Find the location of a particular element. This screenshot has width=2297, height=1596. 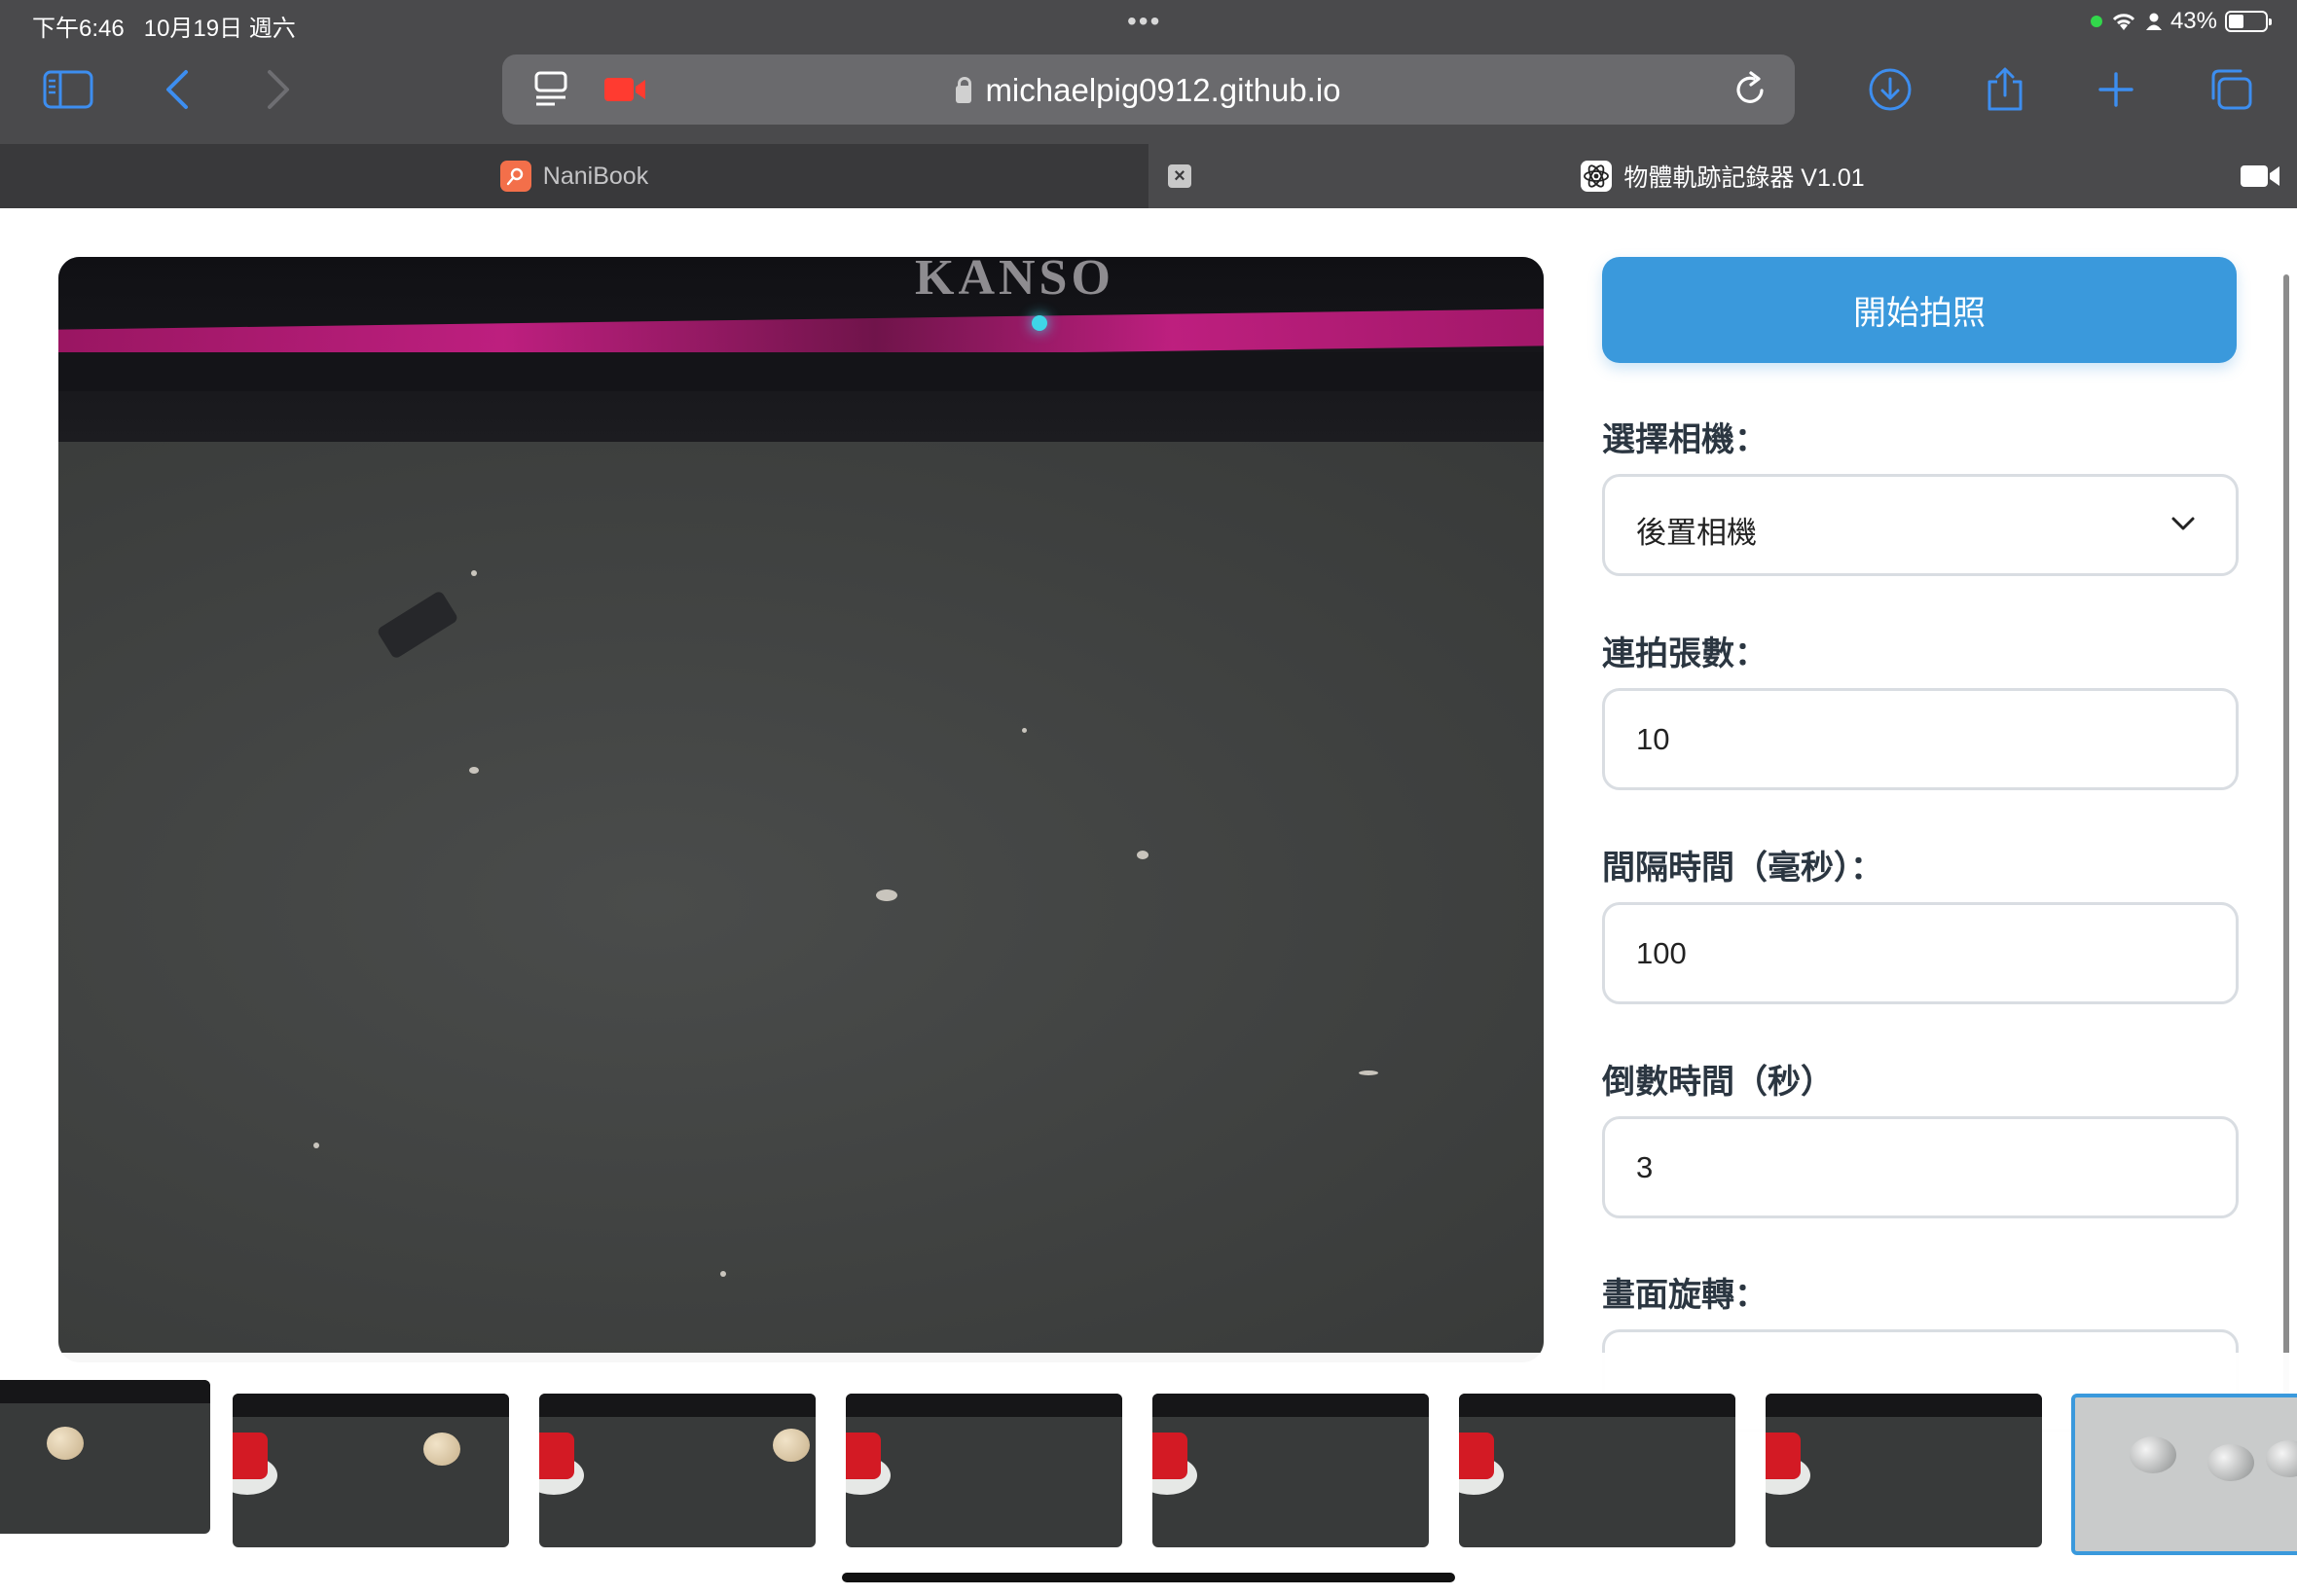

tab-camera-icon is located at coordinates (2260, 178).